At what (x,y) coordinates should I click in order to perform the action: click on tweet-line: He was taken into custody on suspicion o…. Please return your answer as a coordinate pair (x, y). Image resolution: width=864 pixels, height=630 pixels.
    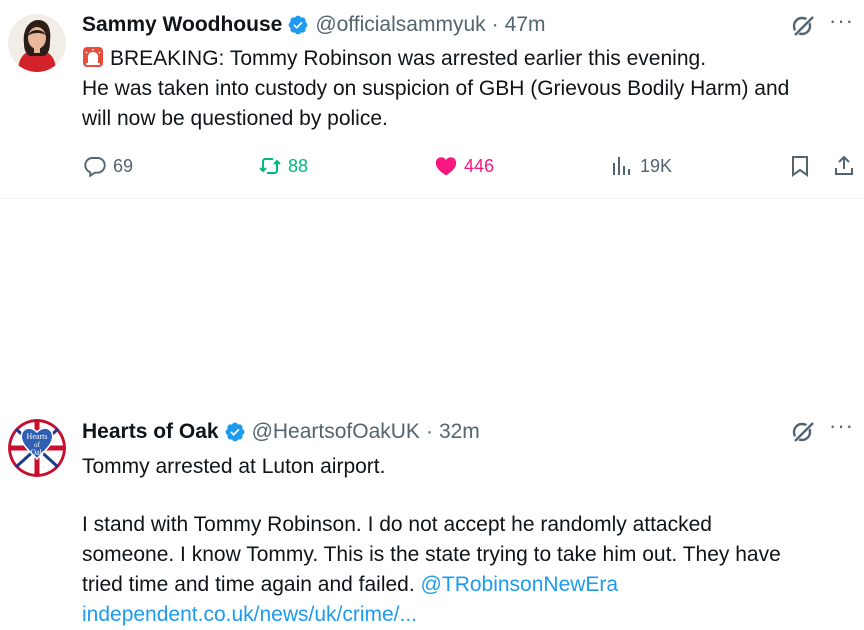
    Looking at the image, I should click on (436, 88).